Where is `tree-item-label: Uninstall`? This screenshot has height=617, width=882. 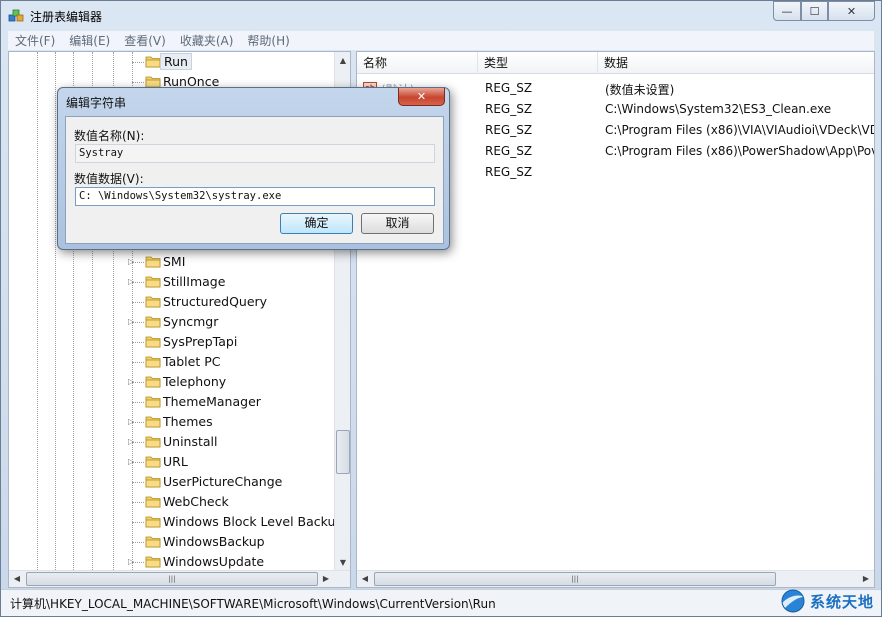 tree-item-label: Uninstall is located at coordinates (190, 441).